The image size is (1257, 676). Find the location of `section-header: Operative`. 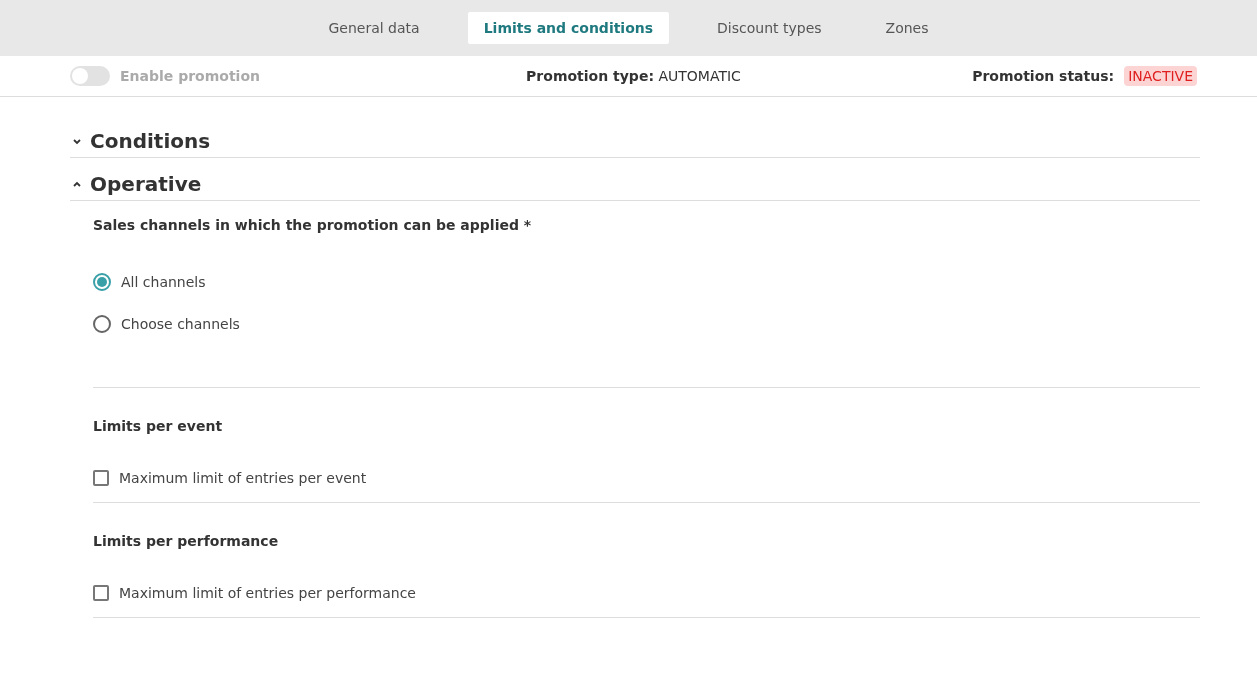

section-header: Operative is located at coordinates (635, 184).